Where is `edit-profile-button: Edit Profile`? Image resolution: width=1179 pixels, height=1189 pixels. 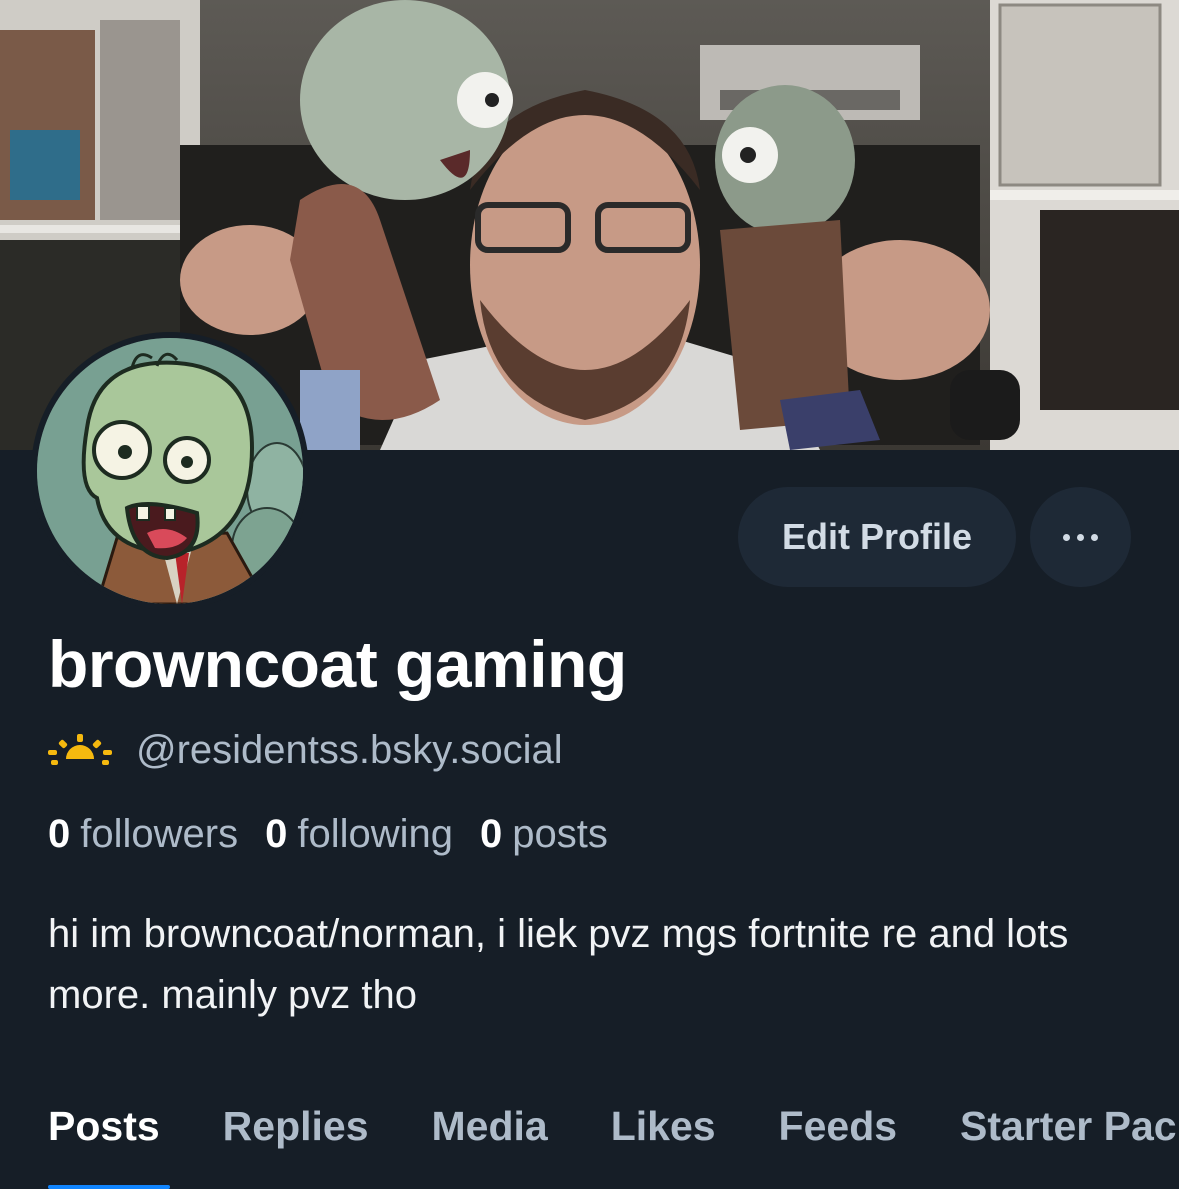 edit-profile-button: Edit Profile is located at coordinates (877, 537).